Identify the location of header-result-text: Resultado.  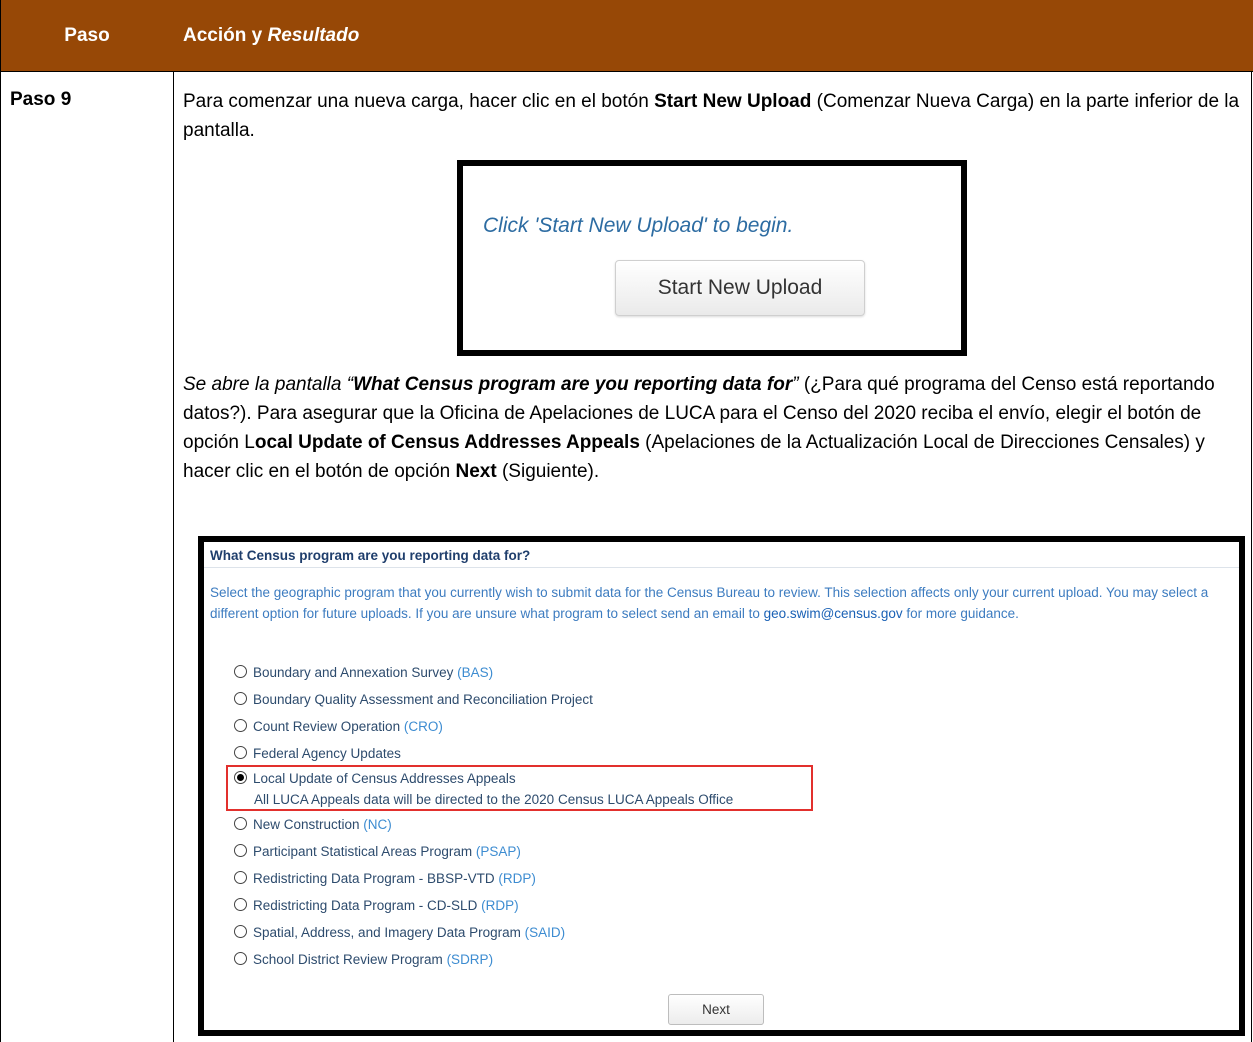
(313, 35).